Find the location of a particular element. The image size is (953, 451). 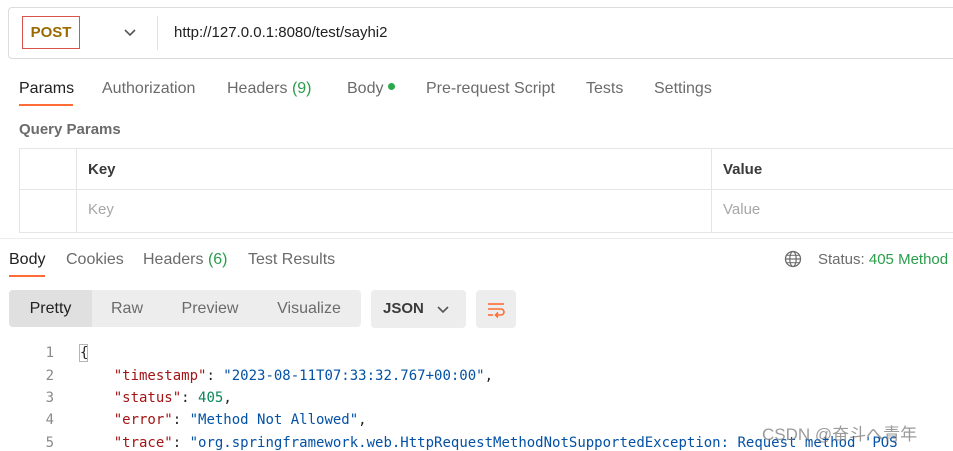

response-tab-test-results: Test Results is located at coordinates (291, 260).